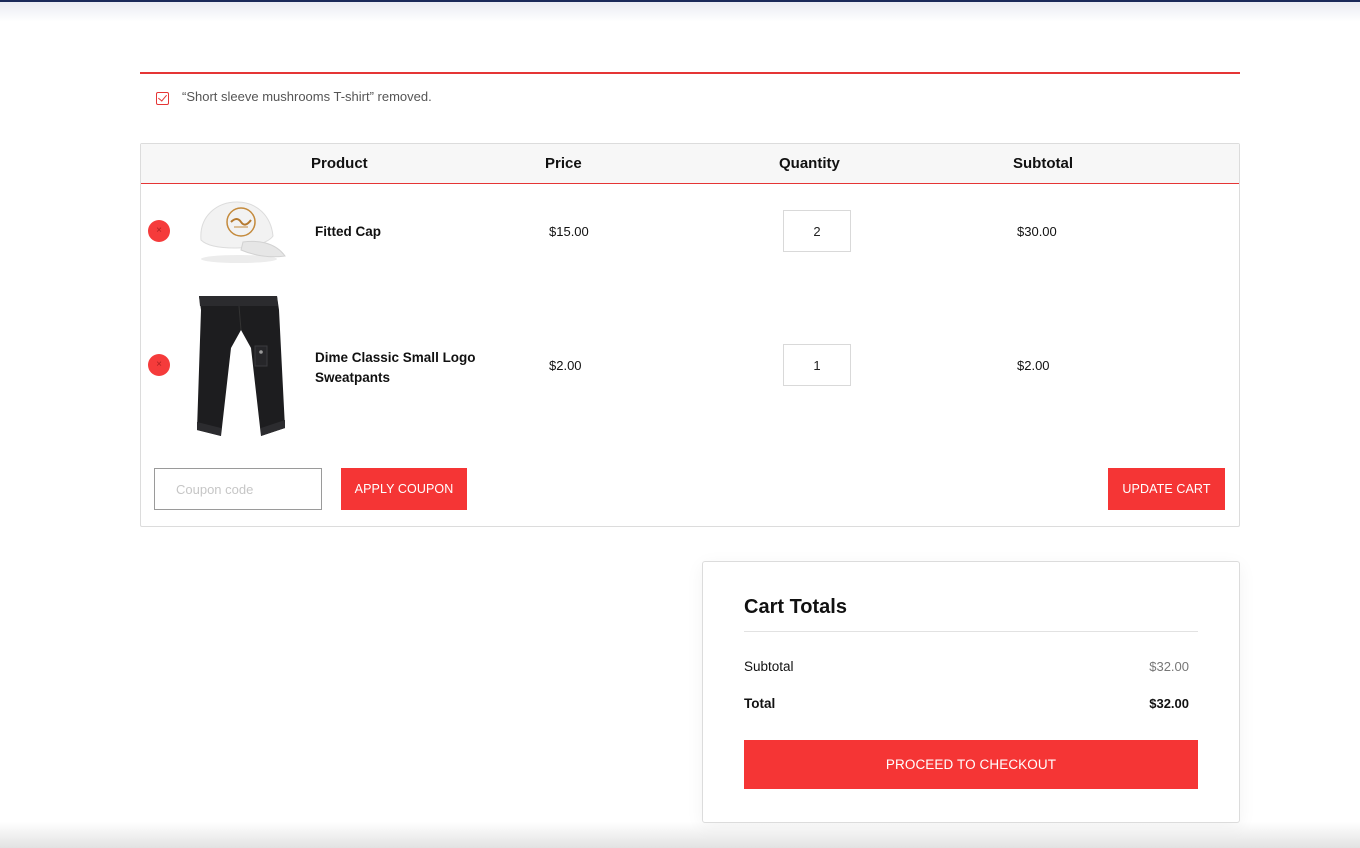 The width and height of the screenshot is (1360, 848). Describe the element at coordinates (971, 631) in the screenshot. I see `divider` at that location.